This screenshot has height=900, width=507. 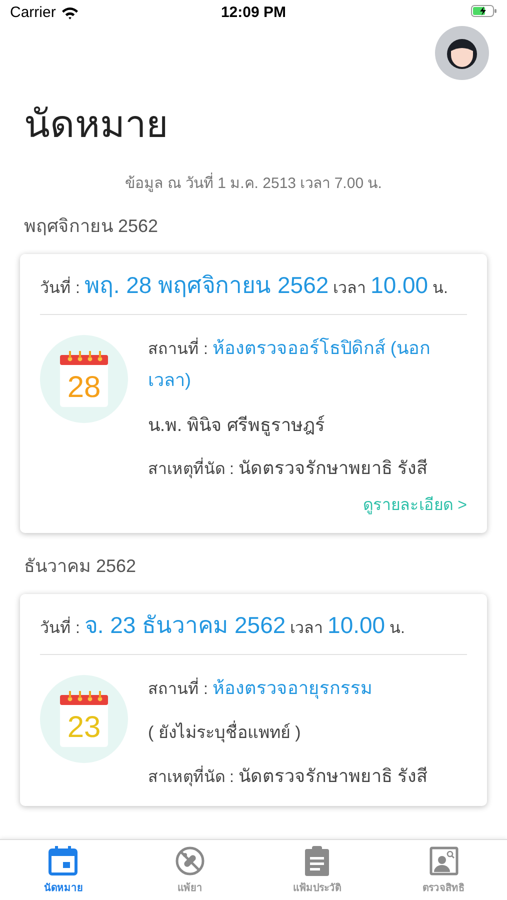 I want to click on avatar-button, so click(x=462, y=53).